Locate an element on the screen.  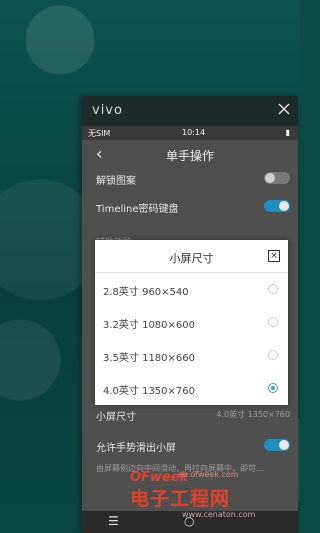
status-bar: 无SIM 10:14 ▮ is located at coordinates (190, 133).